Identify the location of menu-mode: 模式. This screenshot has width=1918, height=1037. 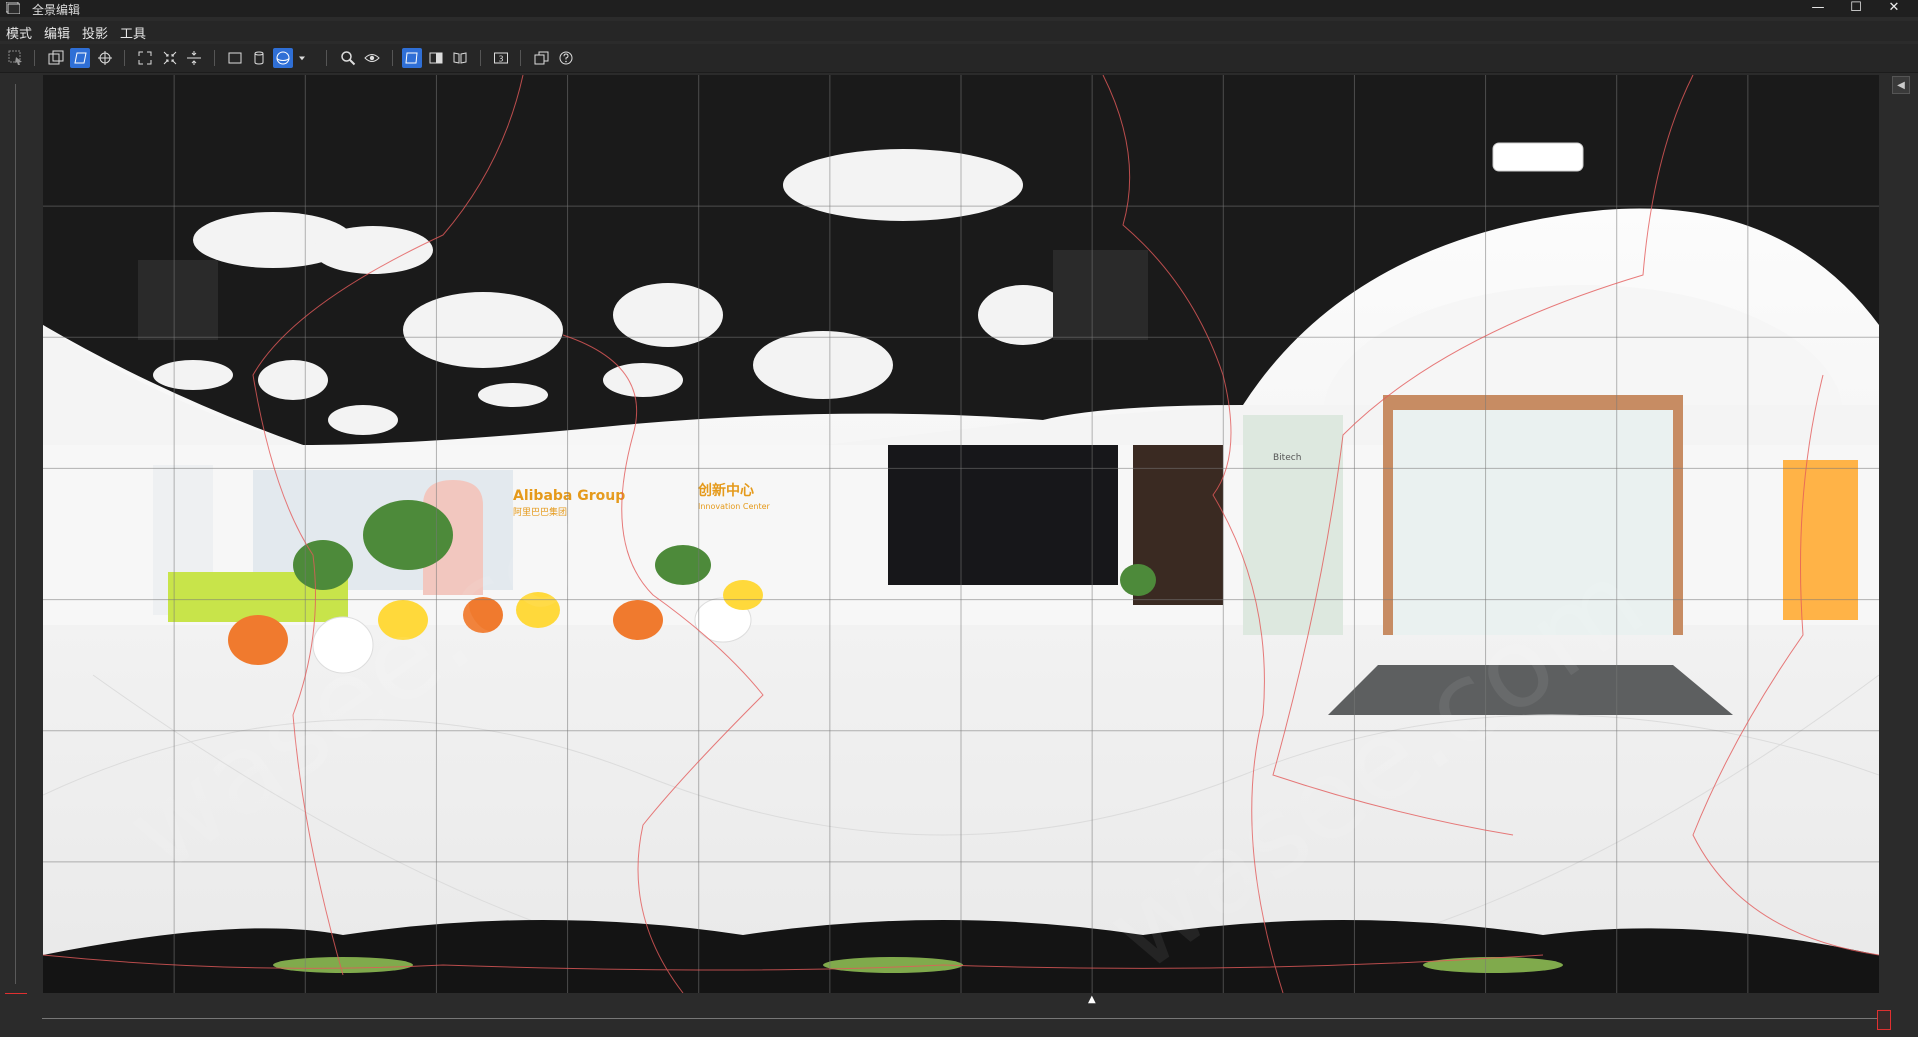
(19, 32).